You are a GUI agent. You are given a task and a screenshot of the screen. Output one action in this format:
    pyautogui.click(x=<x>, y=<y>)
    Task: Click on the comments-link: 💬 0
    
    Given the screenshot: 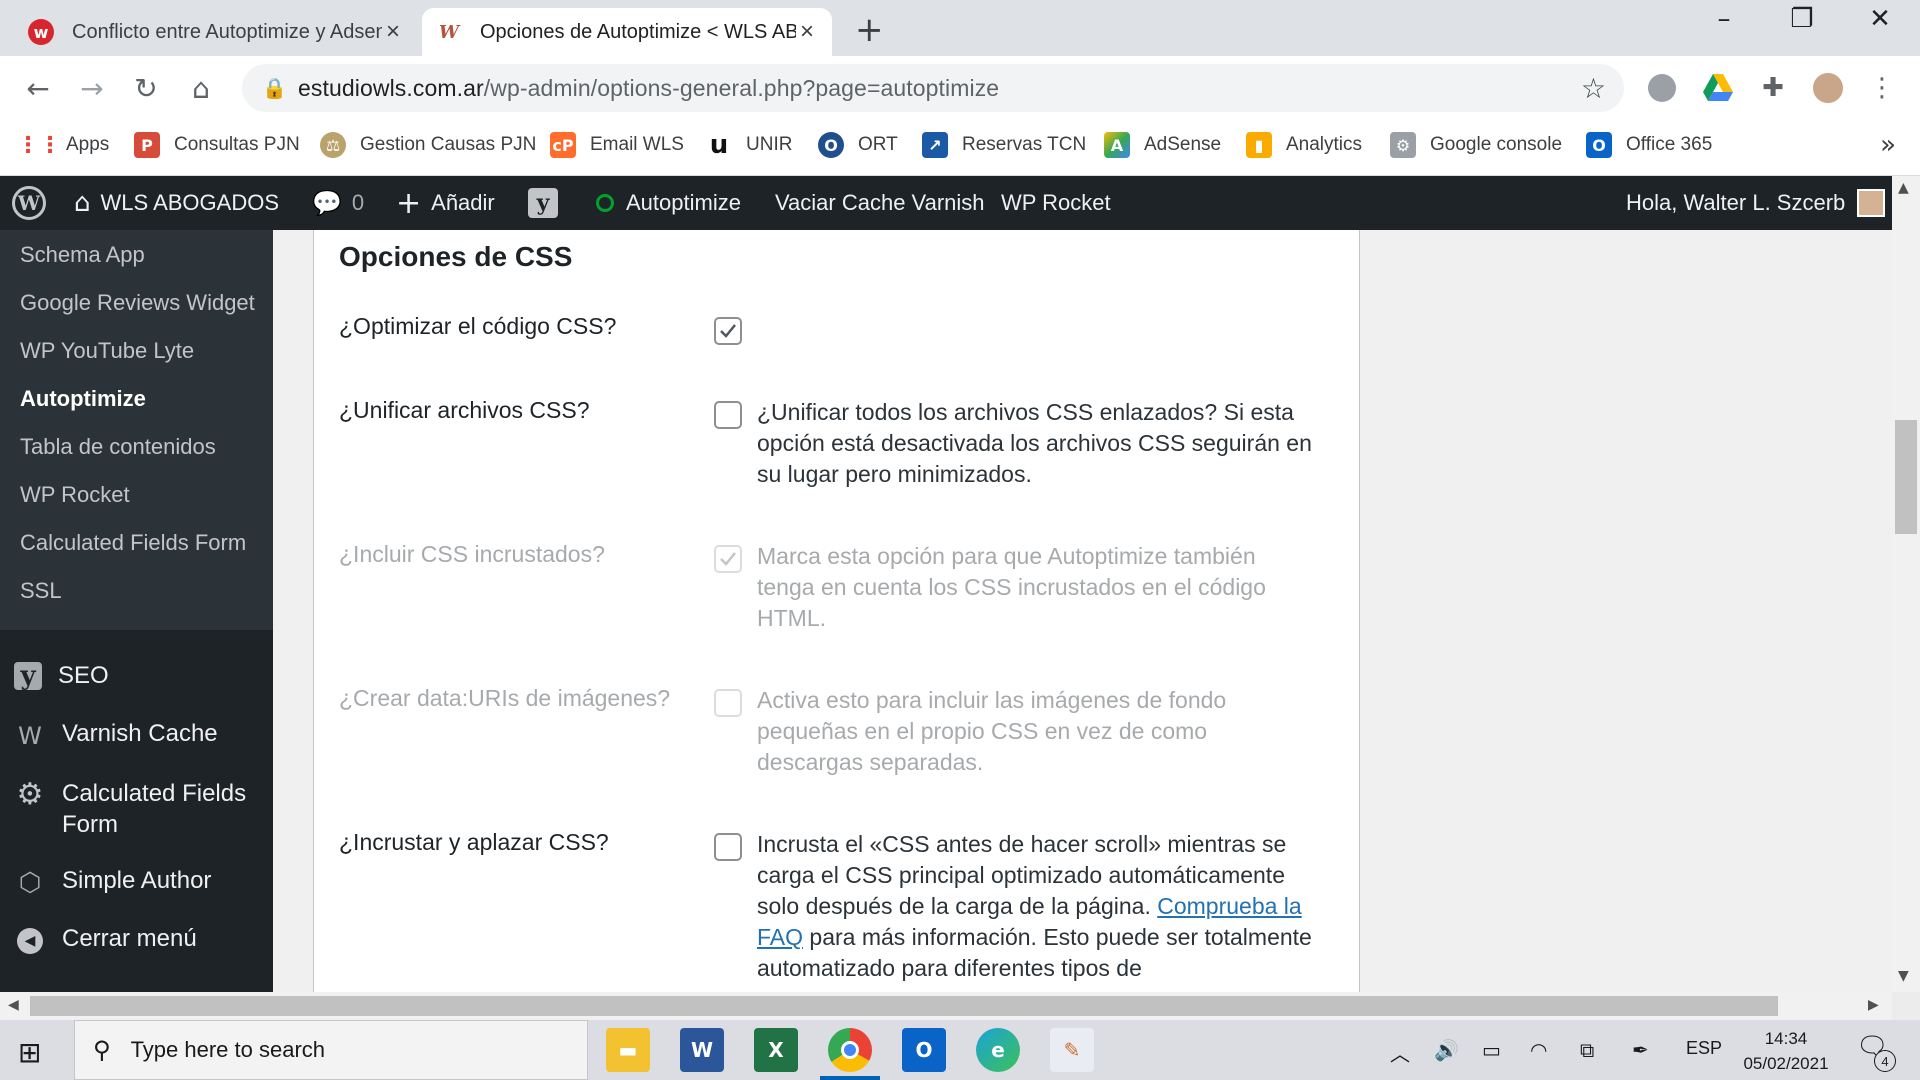 What is the action you would take?
    pyautogui.click(x=338, y=203)
    